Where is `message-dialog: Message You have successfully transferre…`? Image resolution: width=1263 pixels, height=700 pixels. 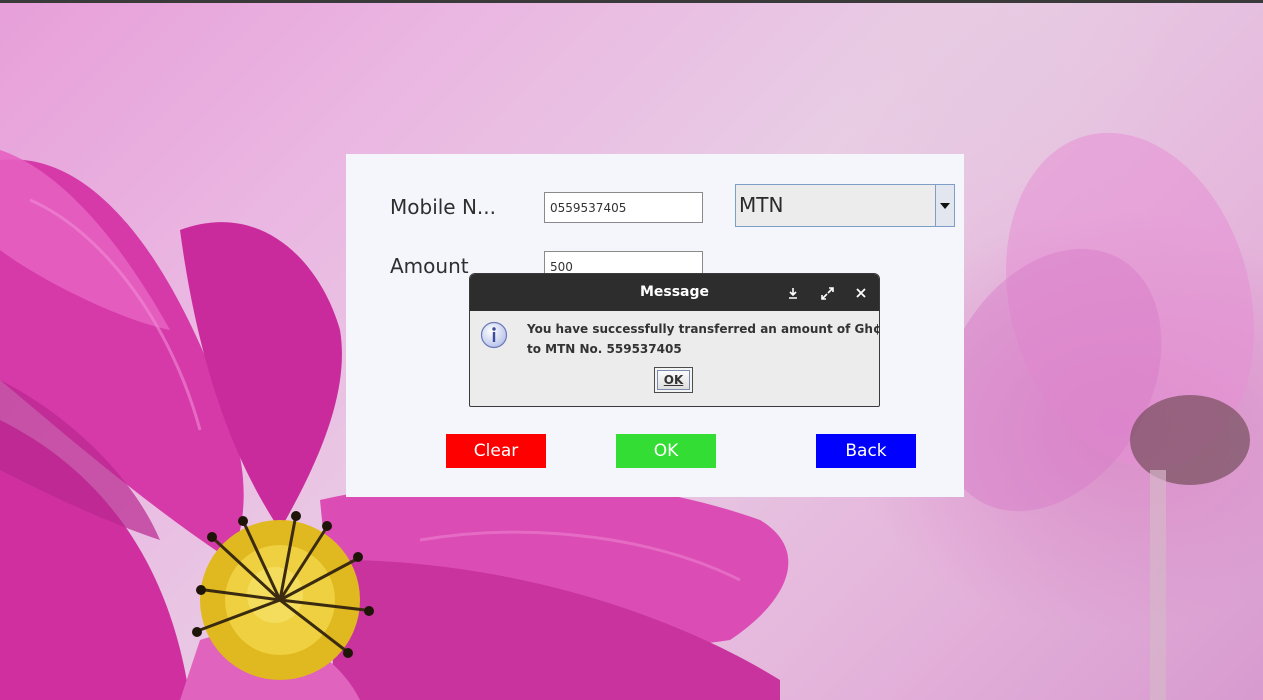 message-dialog: Message You have successfully transferre… is located at coordinates (674, 340).